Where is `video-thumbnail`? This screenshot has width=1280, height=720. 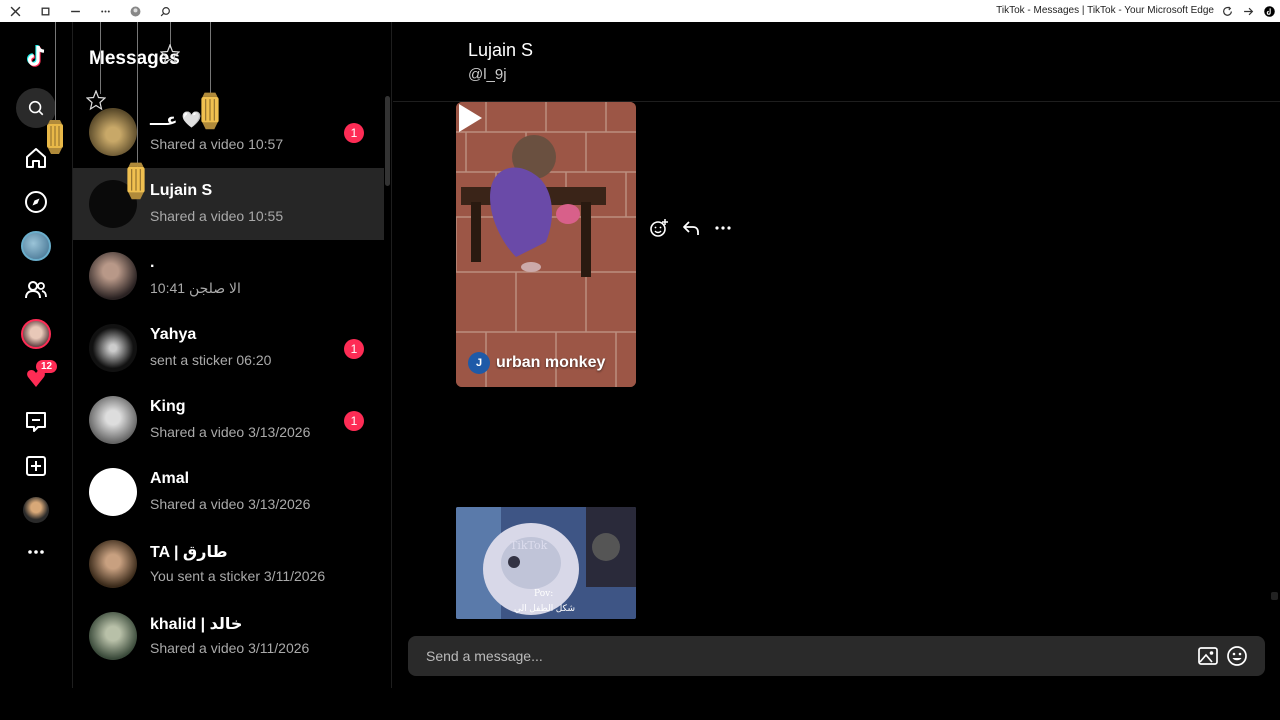 video-thumbnail is located at coordinates (546, 244).